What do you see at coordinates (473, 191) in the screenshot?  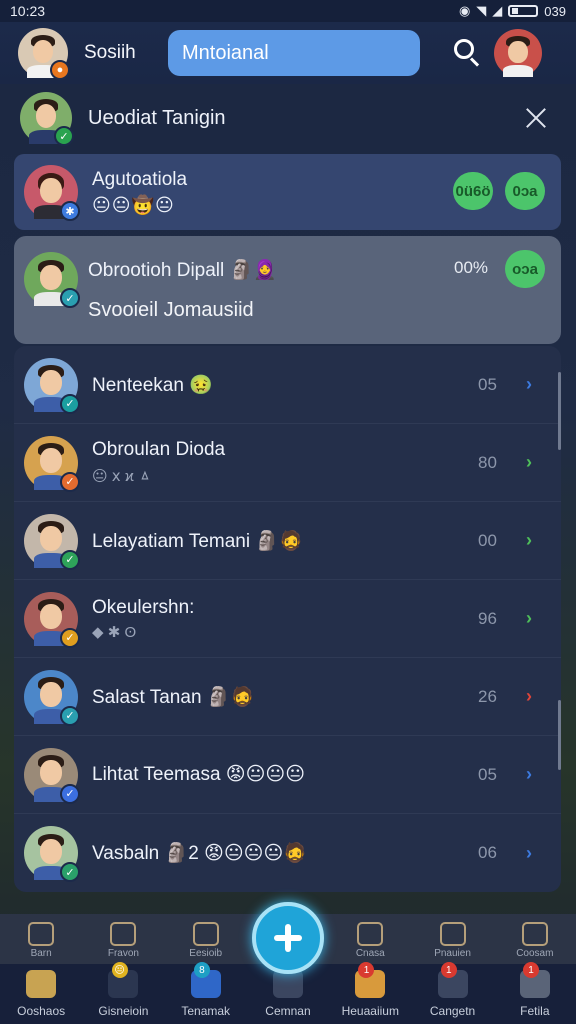 I see `featured-pill-a: 0ü6ö` at bounding box center [473, 191].